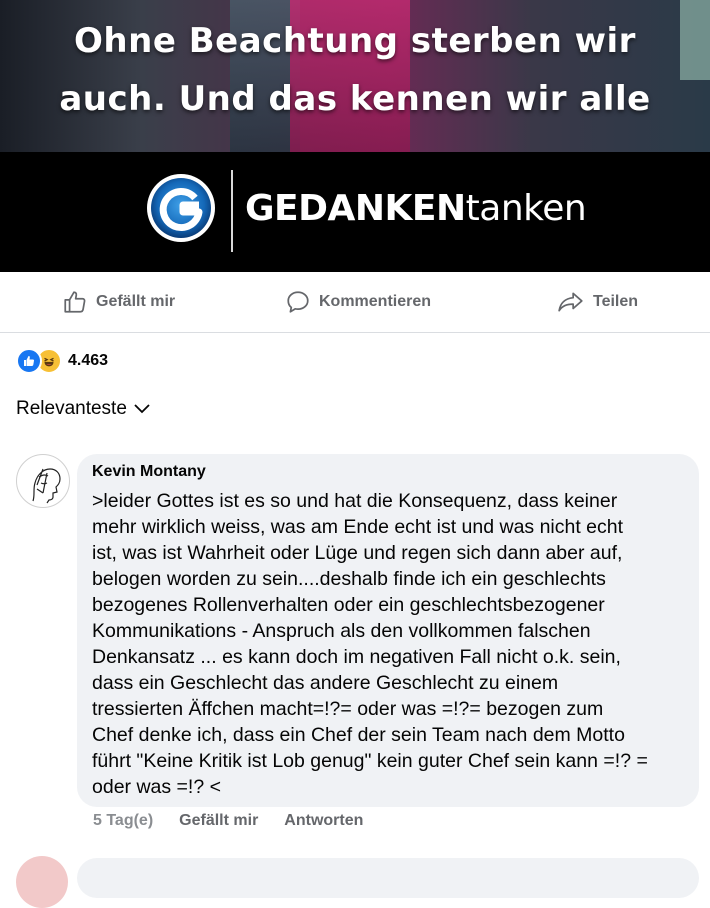 The image size is (710, 908). I want to click on brand-divider, so click(232, 211).